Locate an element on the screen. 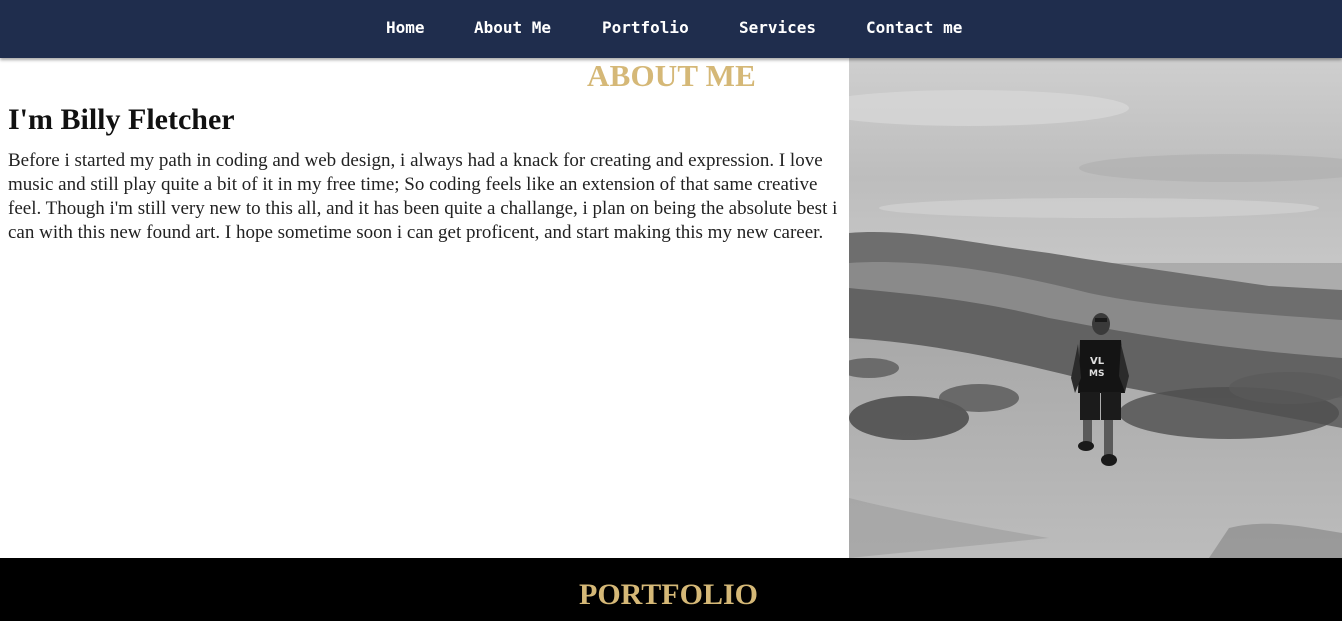 The width and height of the screenshot is (1342, 621). nav-services-link: Services is located at coordinates (777, 28).